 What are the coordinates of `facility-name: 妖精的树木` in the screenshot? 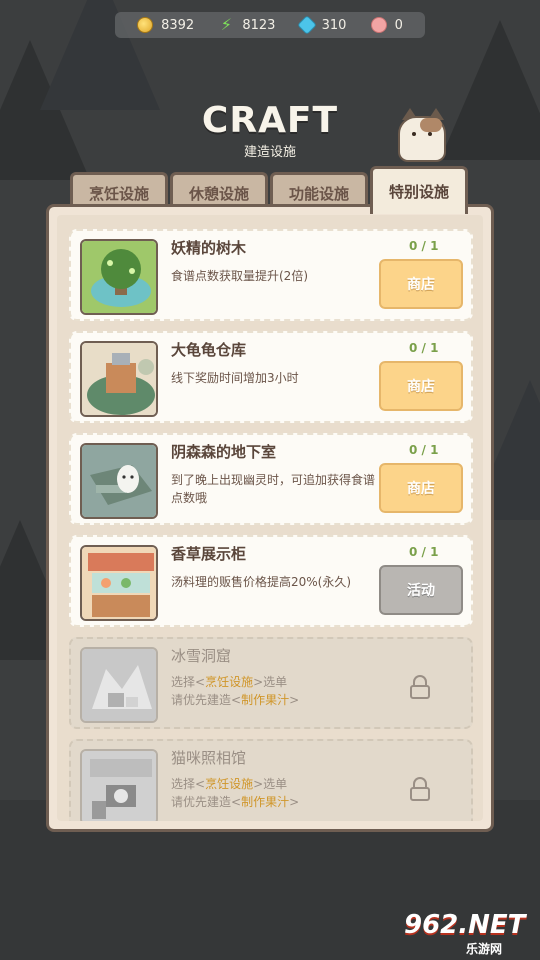 It's located at (209, 248).